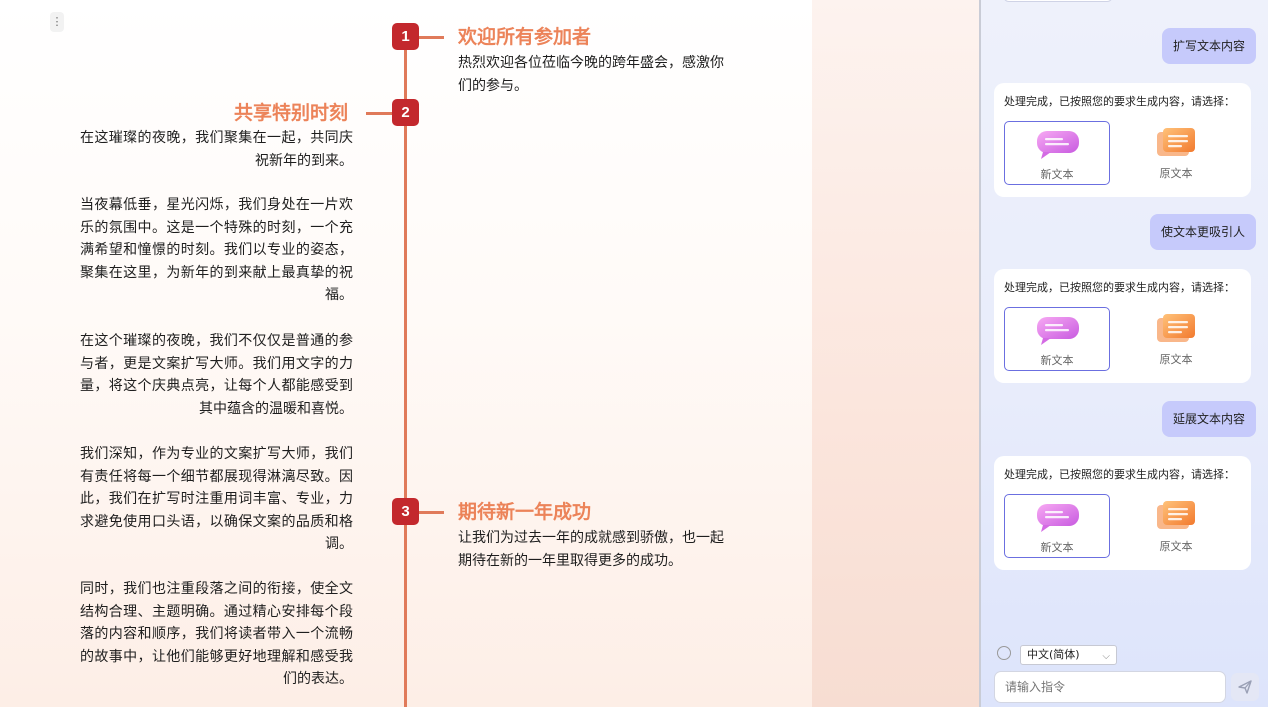 The width and height of the screenshot is (1268, 707). Describe the element at coordinates (405, 371) in the screenshot. I see `timeline-line` at that location.